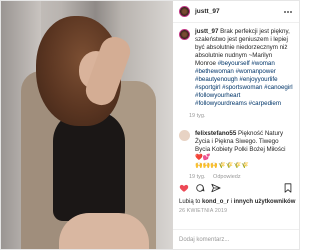  Describe the element at coordinates (215, 133) in the screenshot. I see `comment-username: felixstefano55` at that location.